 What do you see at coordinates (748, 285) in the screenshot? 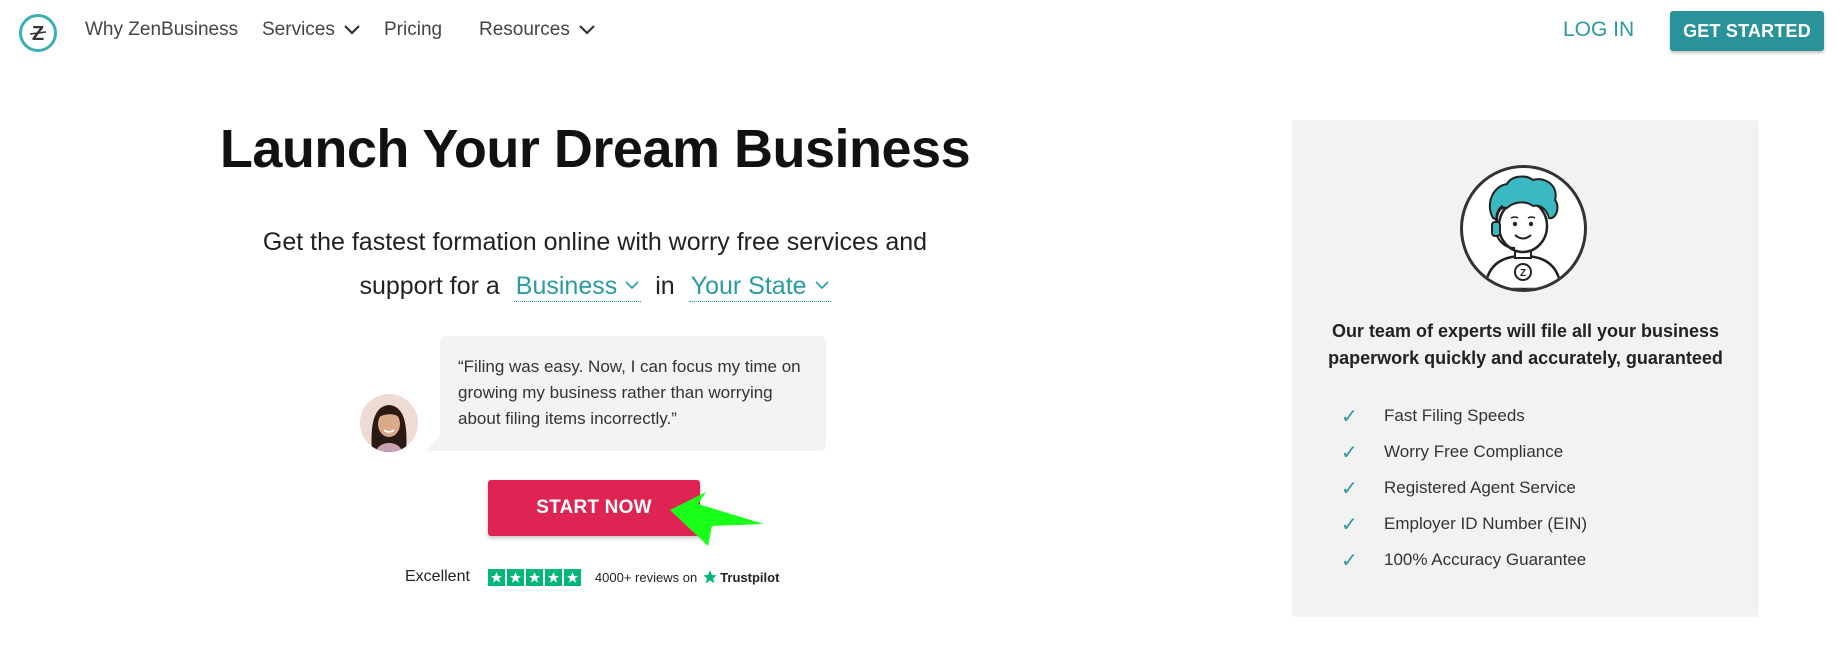
I see `state-value: Your State` at bounding box center [748, 285].